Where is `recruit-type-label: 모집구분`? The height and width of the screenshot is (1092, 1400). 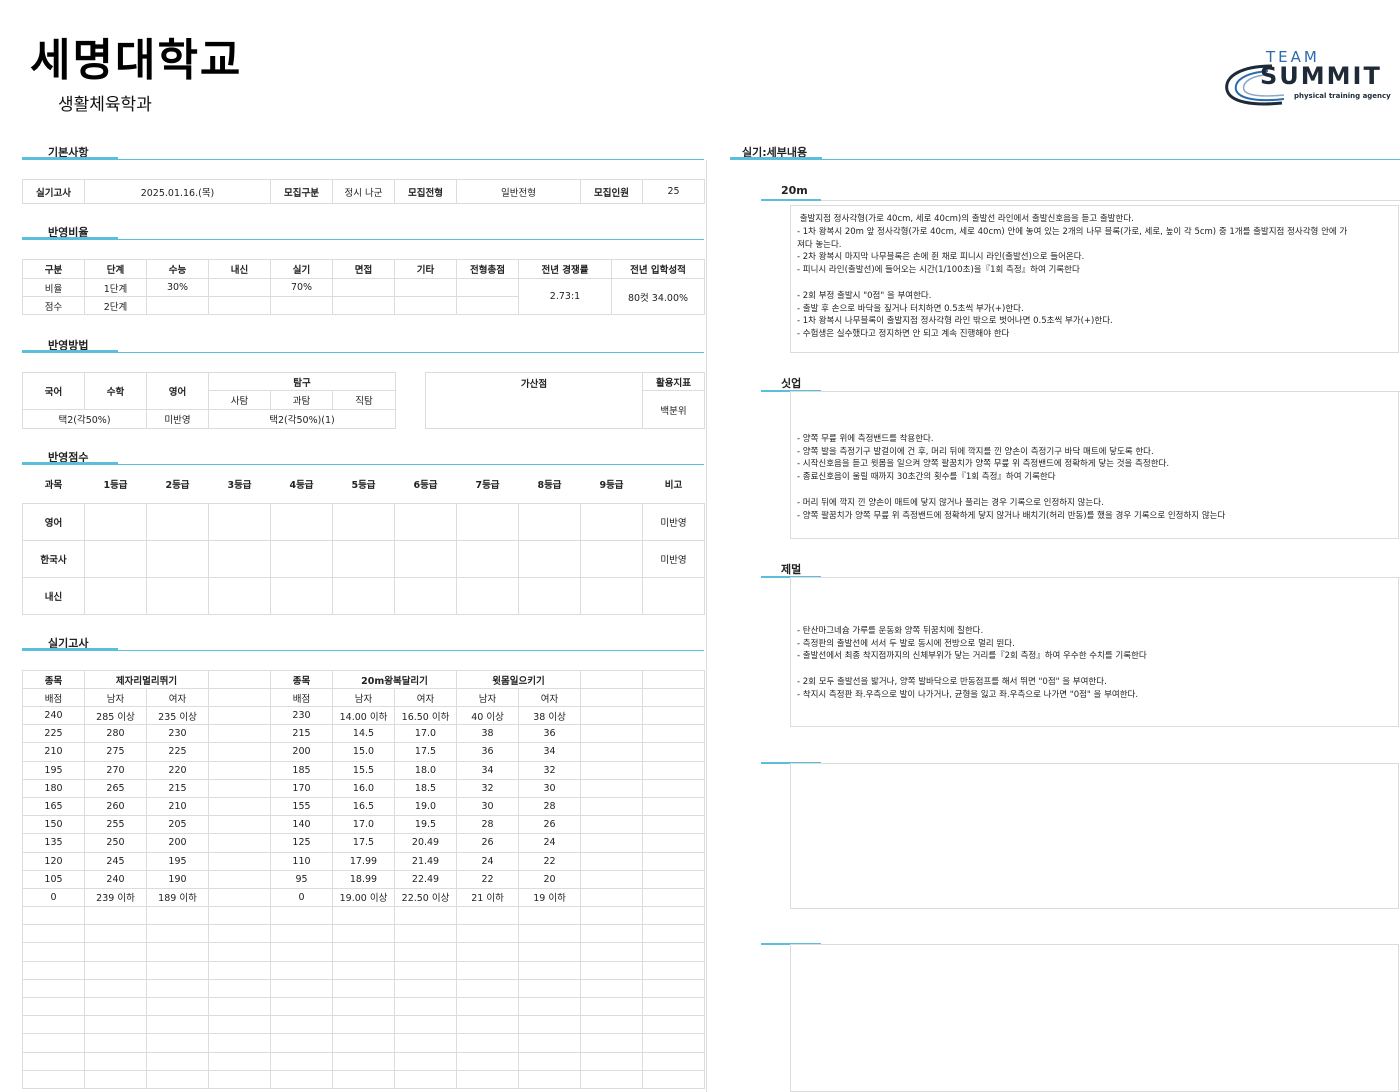
recruit-type-label: 모집구분 is located at coordinates (301, 191).